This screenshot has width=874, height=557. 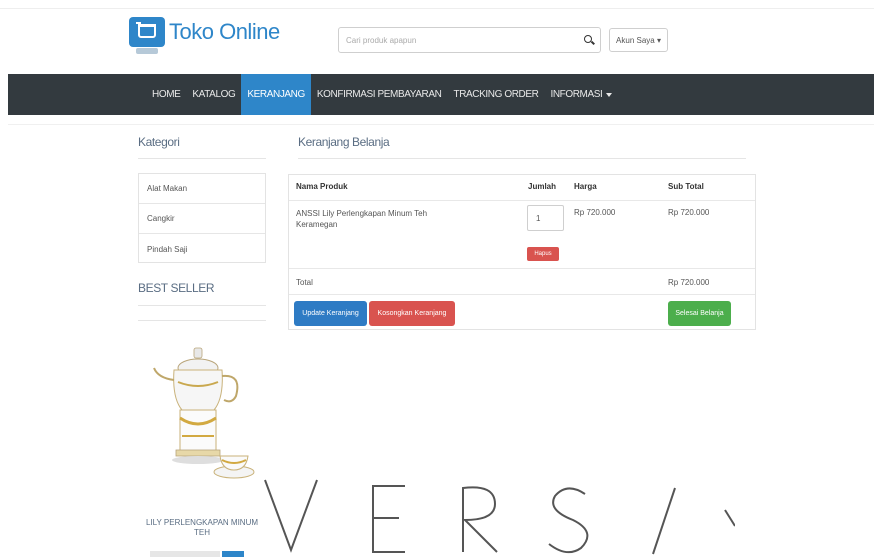 I want to click on search-icon, so click(x=588, y=39).